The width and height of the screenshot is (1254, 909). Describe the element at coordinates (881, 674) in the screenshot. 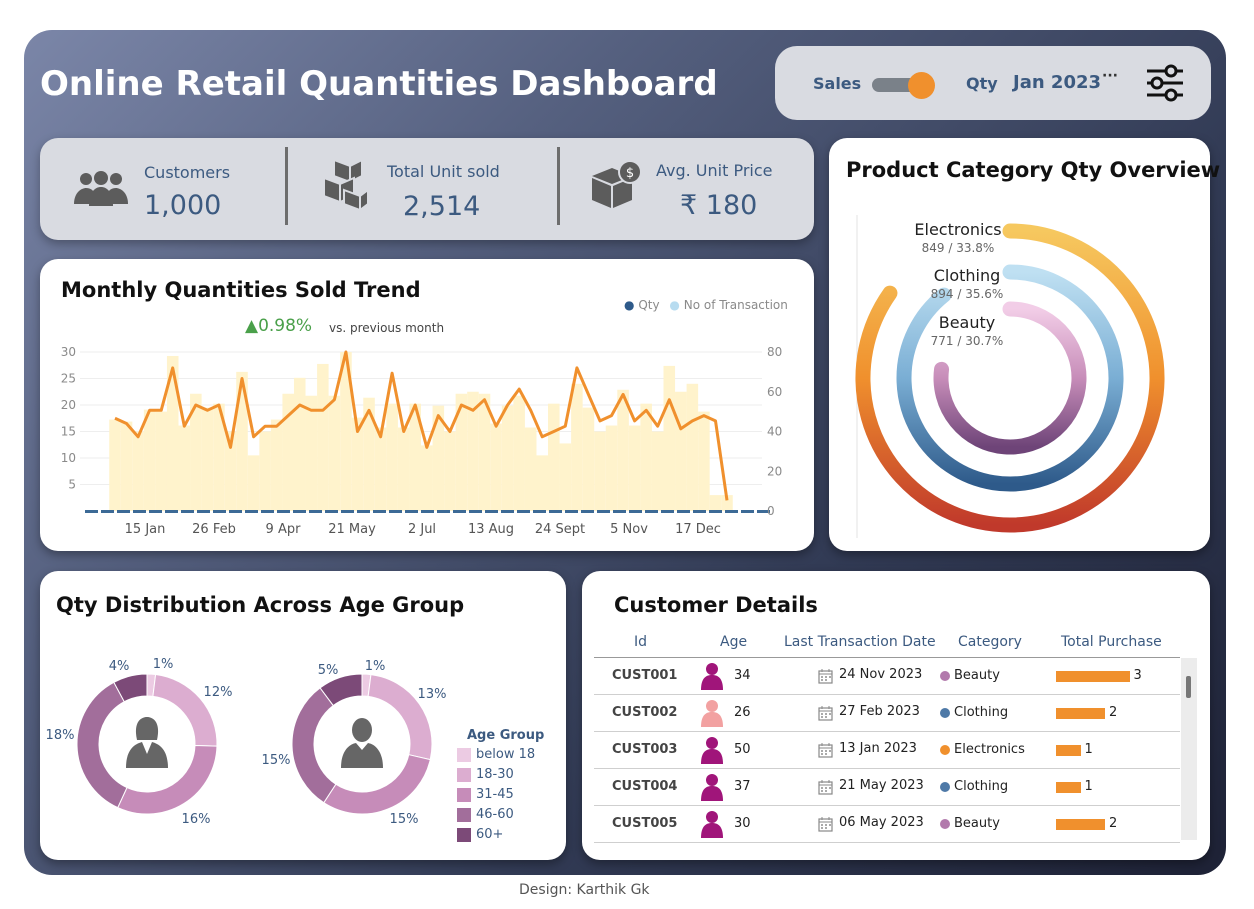

I see `cell-date: 24 Nov 2023` at that location.